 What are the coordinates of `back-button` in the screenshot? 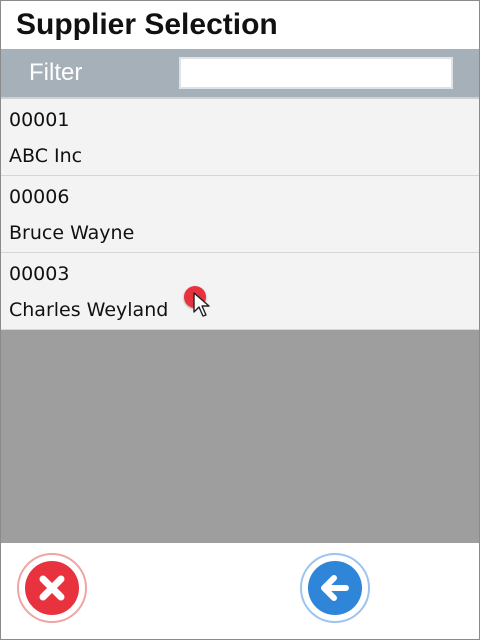 It's located at (335, 588).